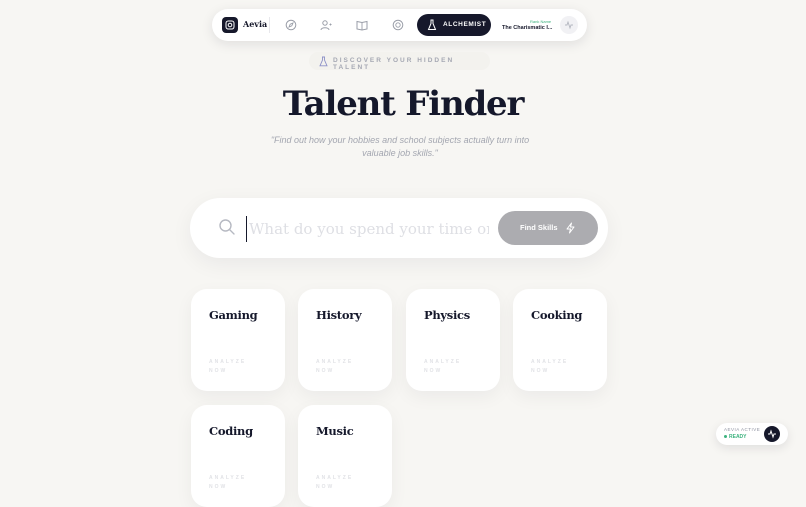 Image resolution: width=806 pixels, height=507 pixels. Describe the element at coordinates (326, 25) in the screenshot. I see `user-icon` at that location.